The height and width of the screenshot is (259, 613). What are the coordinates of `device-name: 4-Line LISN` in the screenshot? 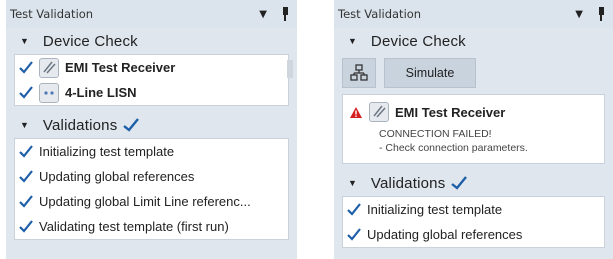 It's located at (101, 92).